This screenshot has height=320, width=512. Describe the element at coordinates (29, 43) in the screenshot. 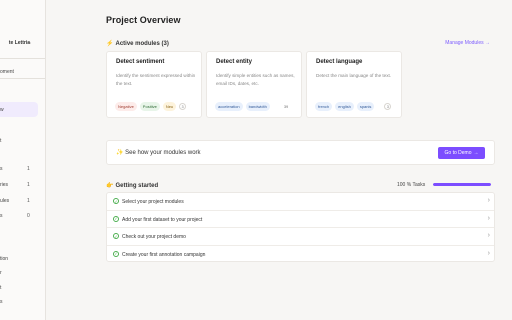

I see `chevron-down-icon: ⌄` at that location.